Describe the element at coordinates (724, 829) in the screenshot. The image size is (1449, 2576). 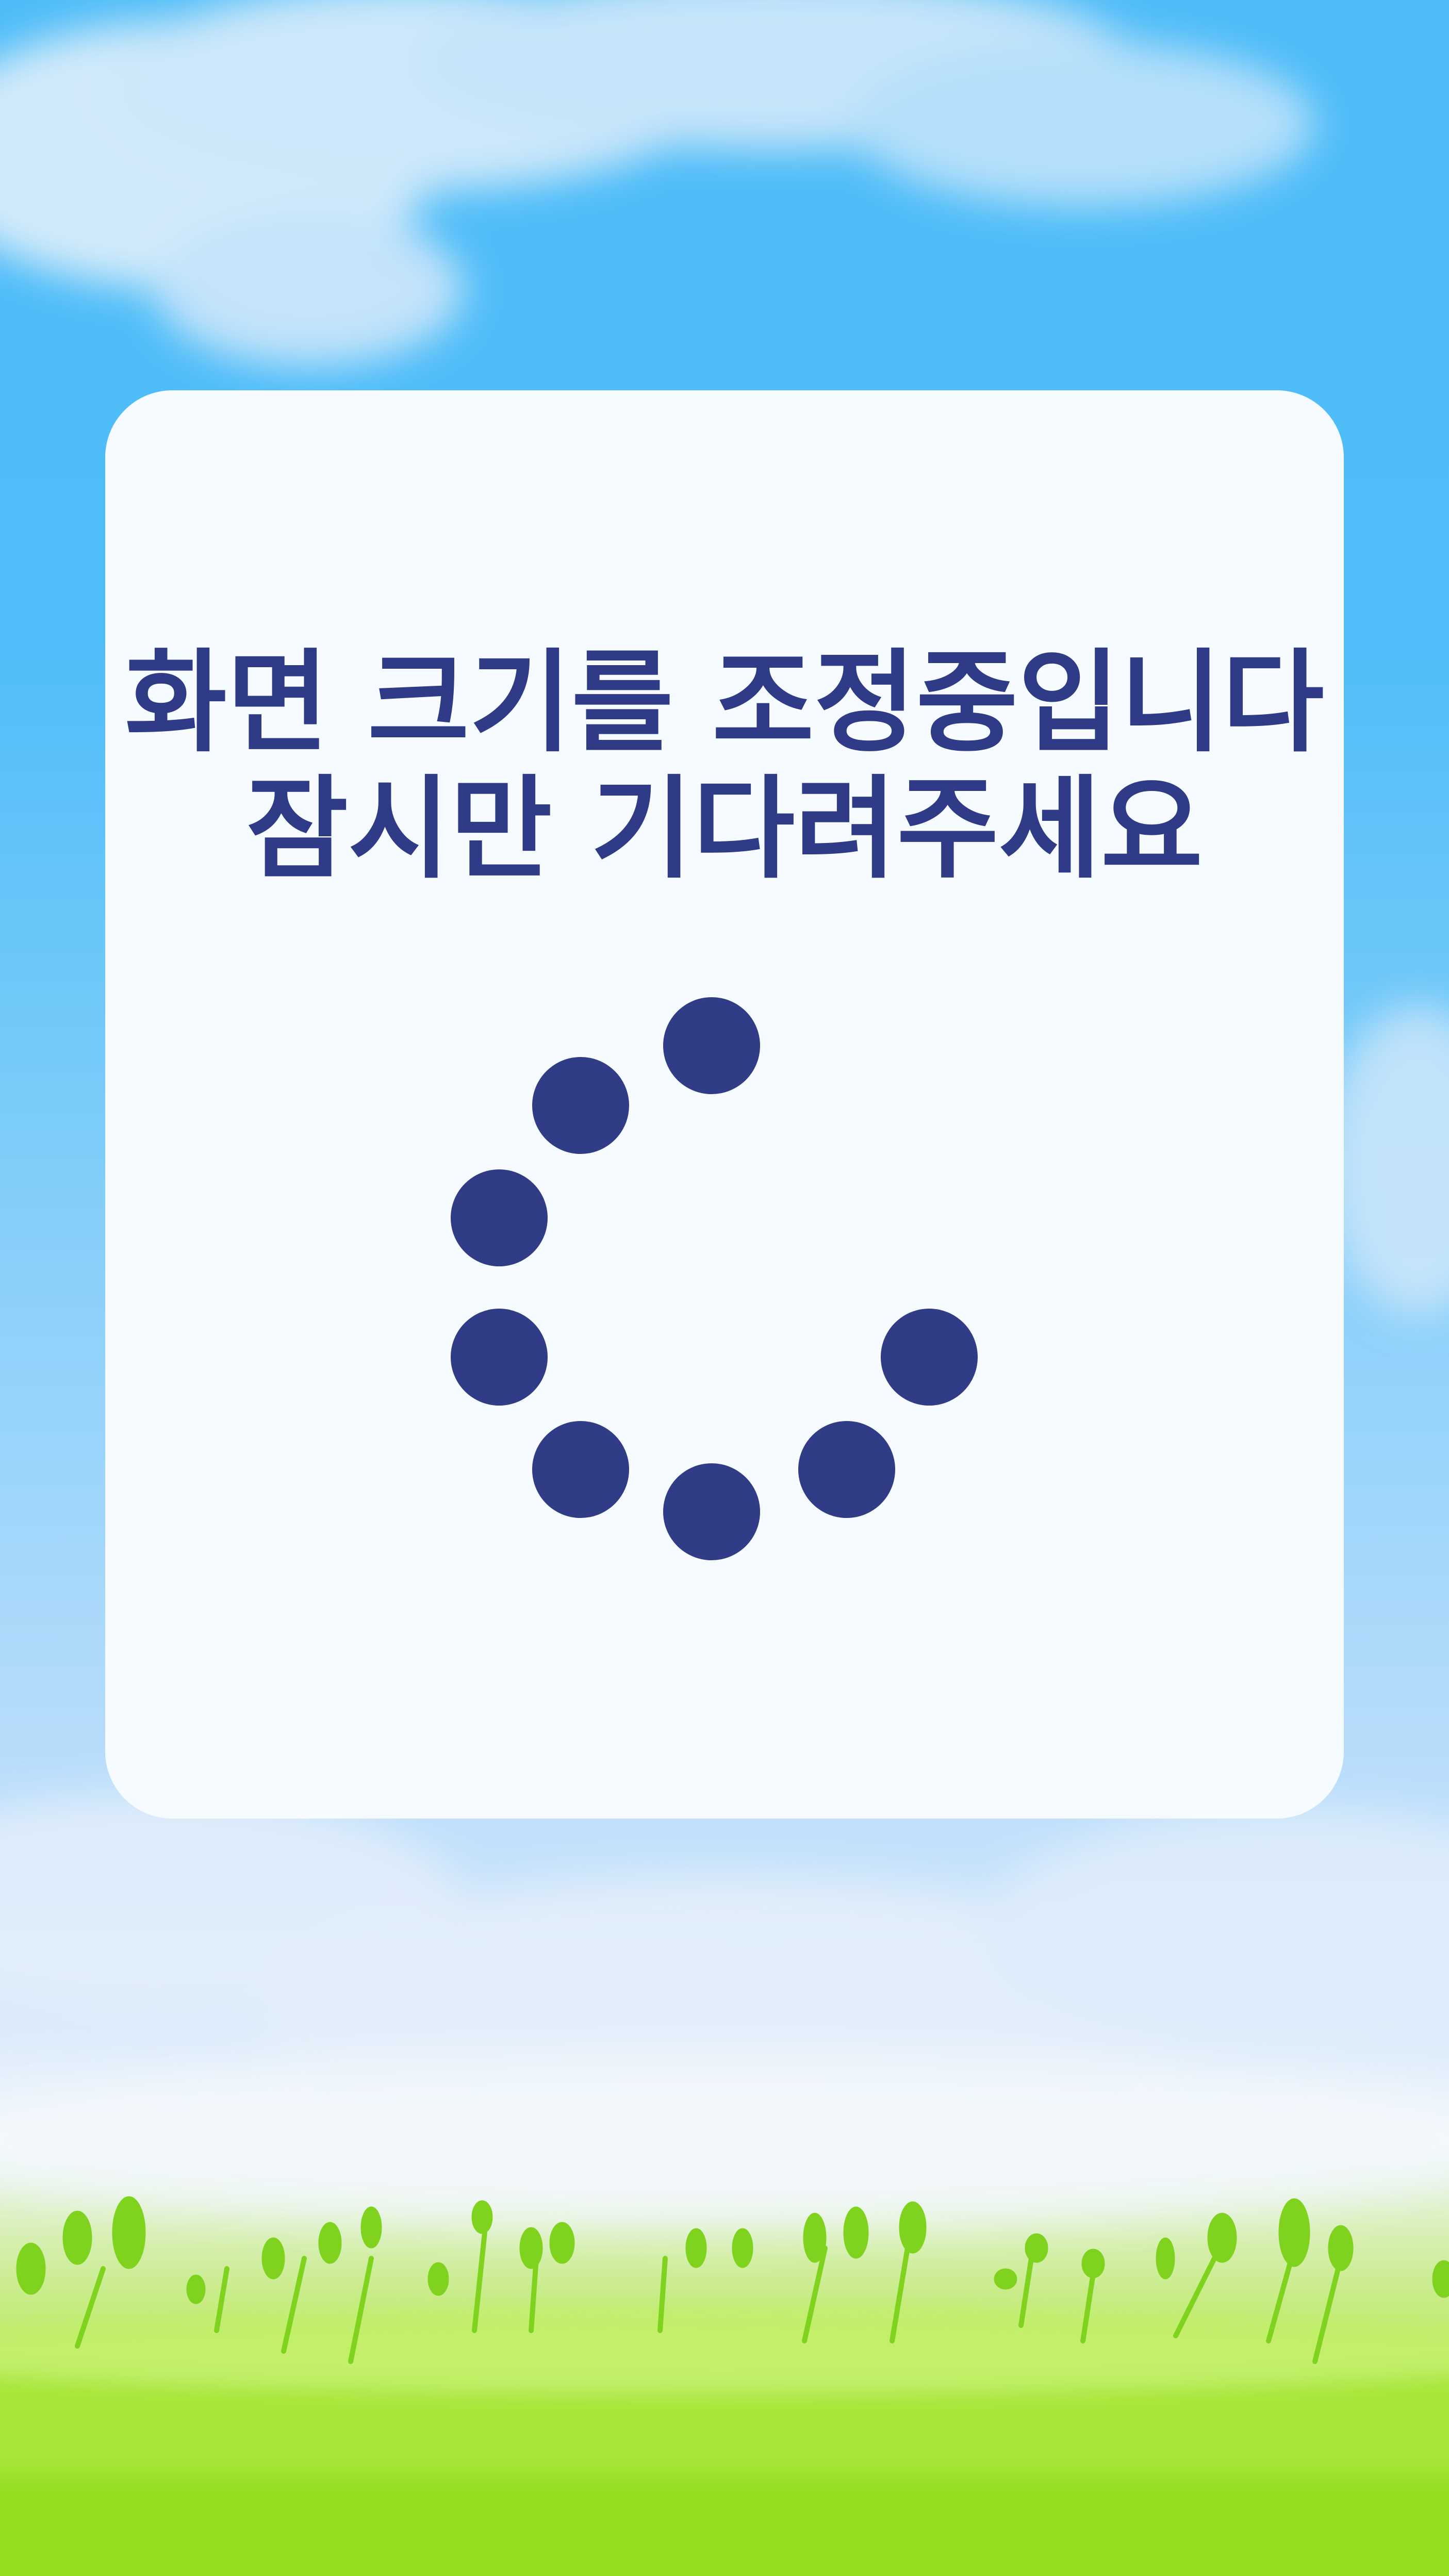
I see `loading-title-line-2: 잠시만 기다려주세요` at that location.